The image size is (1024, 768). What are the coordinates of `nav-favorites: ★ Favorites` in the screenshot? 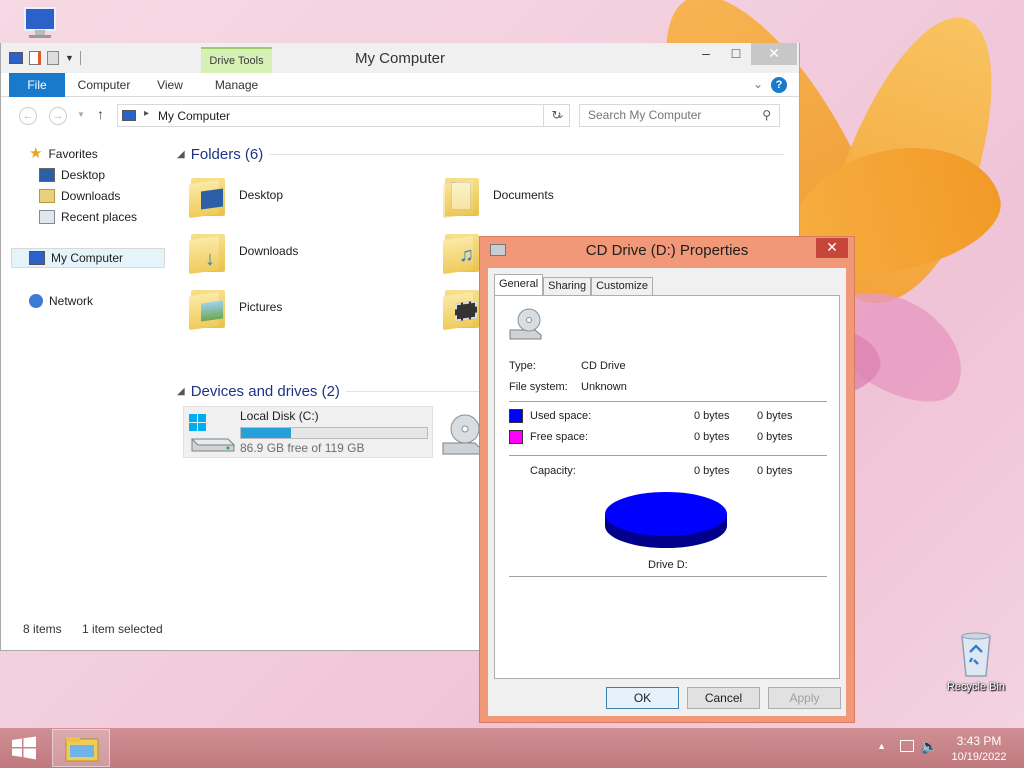 It's located at (63, 154).